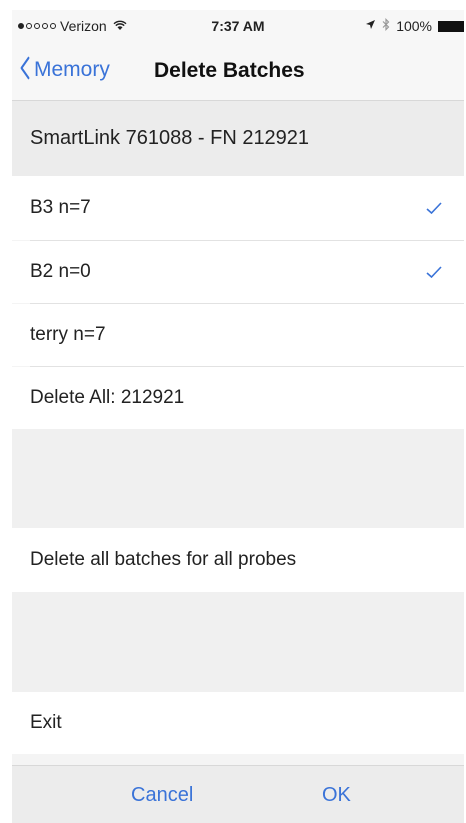  I want to click on delete-all-probes-row: Delete all batches for all probes, so click(238, 560).